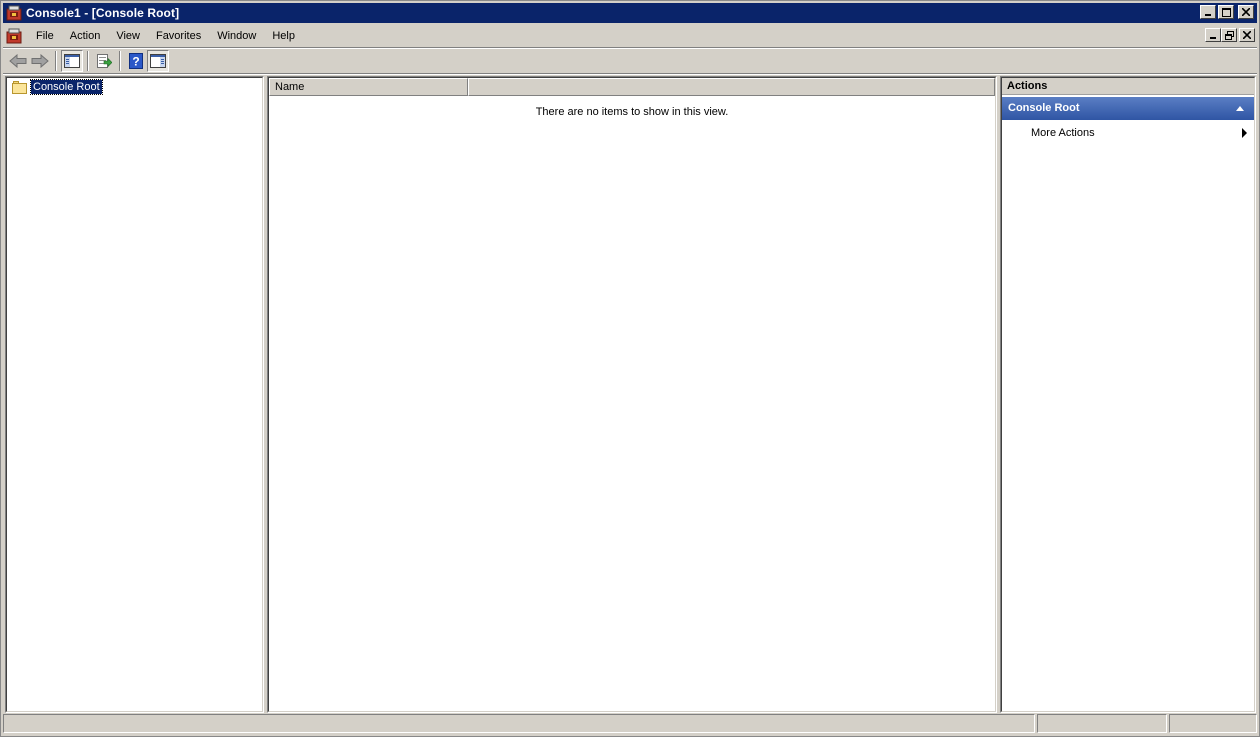 Image resolution: width=1260 pixels, height=737 pixels. What do you see at coordinates (178, 36) in the screenshot?
I see `menu-favorites: Favorites` at bounding box center [178, 36].